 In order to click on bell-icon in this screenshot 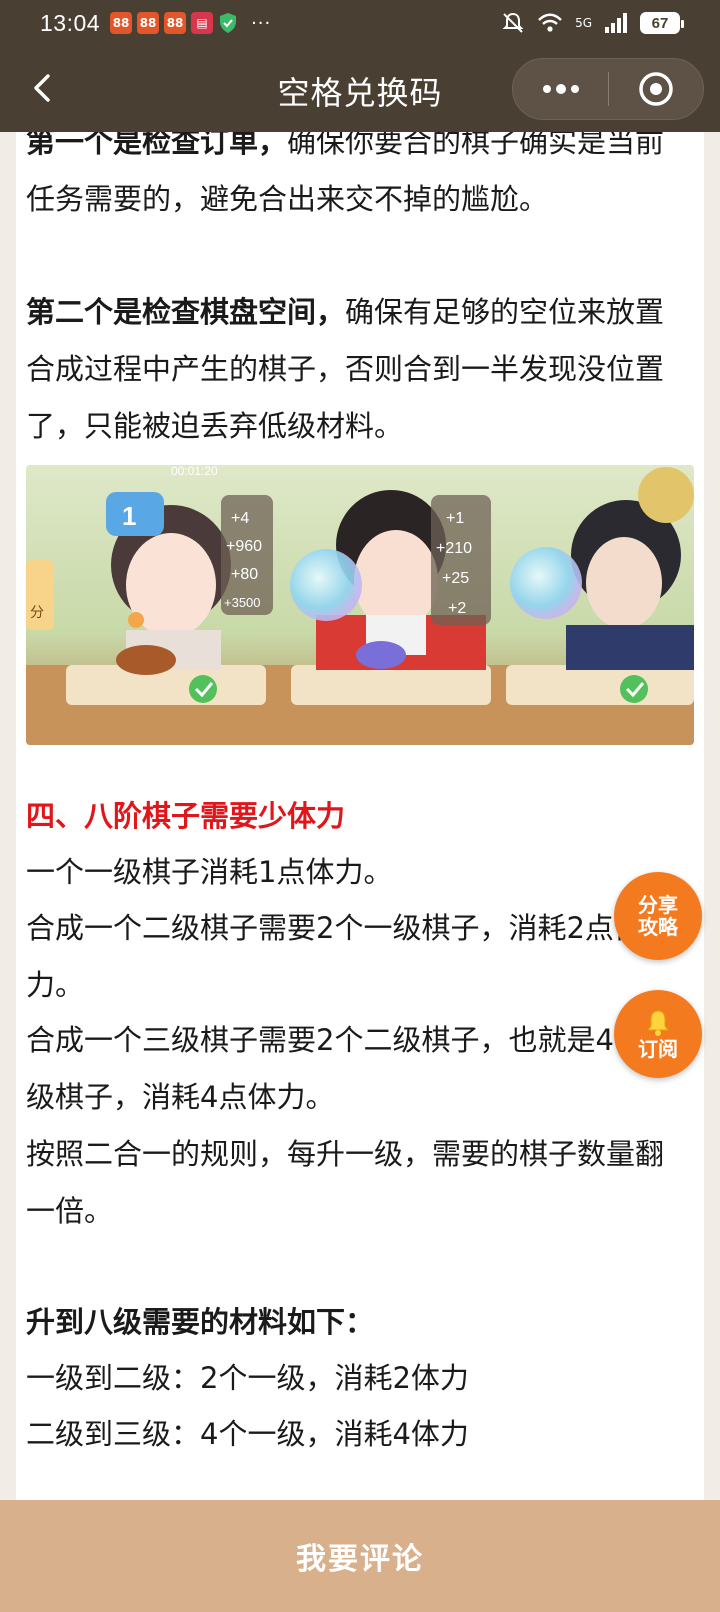, I will do `click(658, 1023)`.